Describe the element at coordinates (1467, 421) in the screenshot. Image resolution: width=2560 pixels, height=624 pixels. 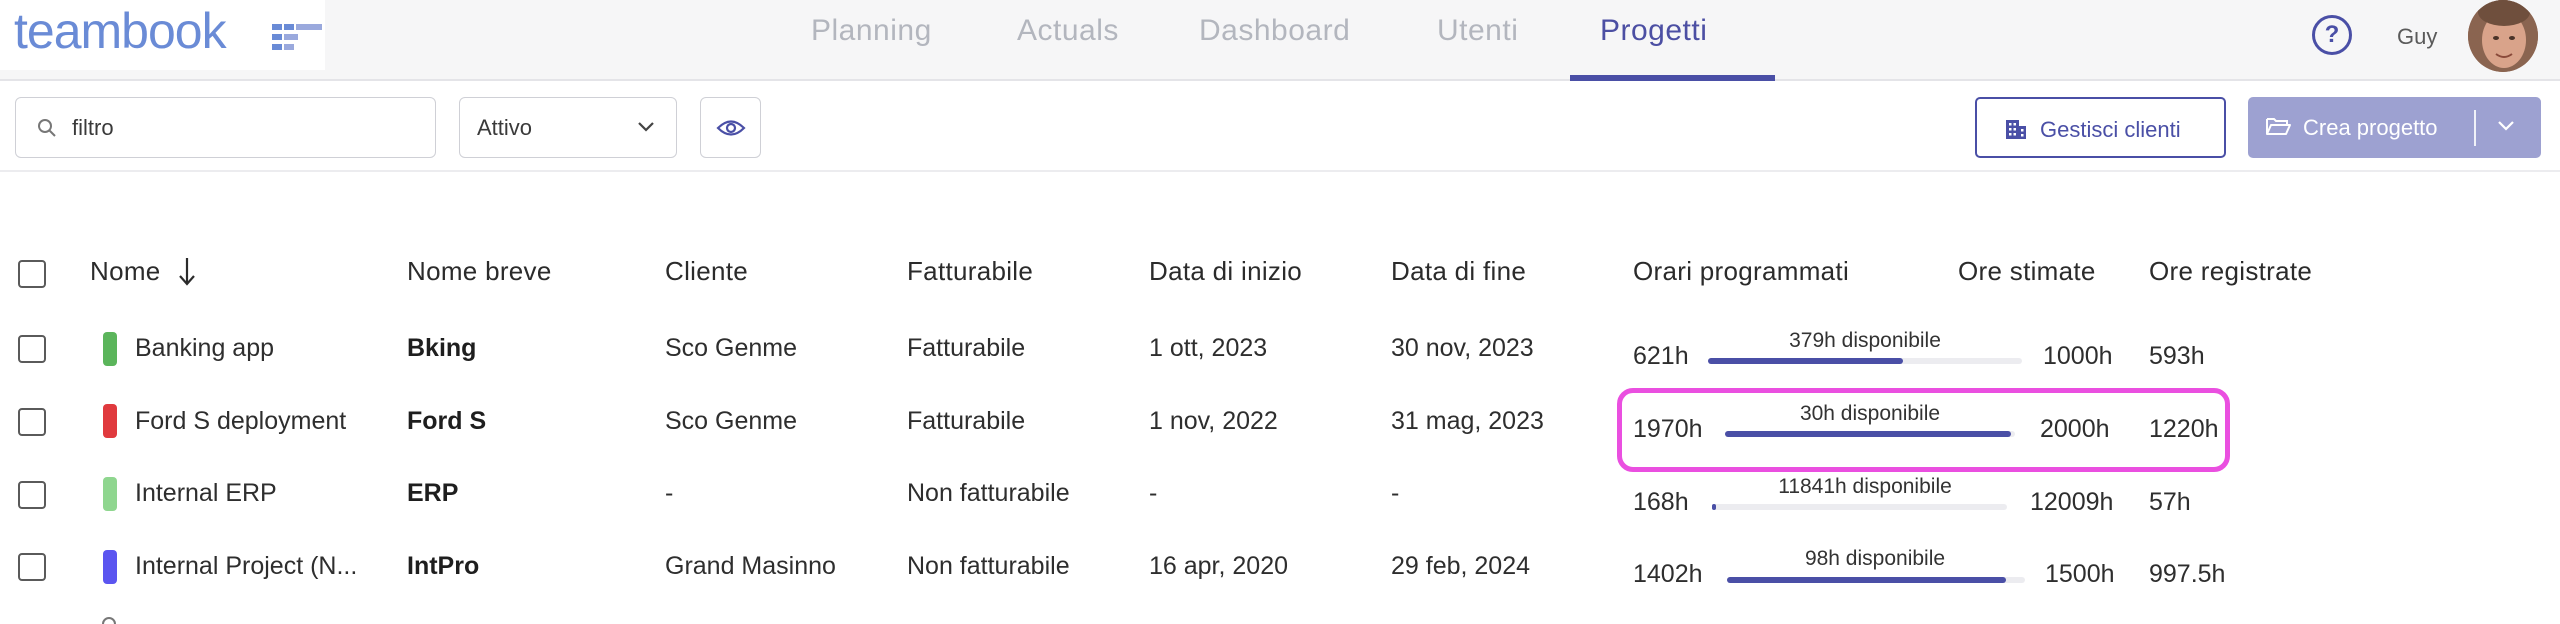
I see `project-end-date: 31 mag, 2023` at that location.